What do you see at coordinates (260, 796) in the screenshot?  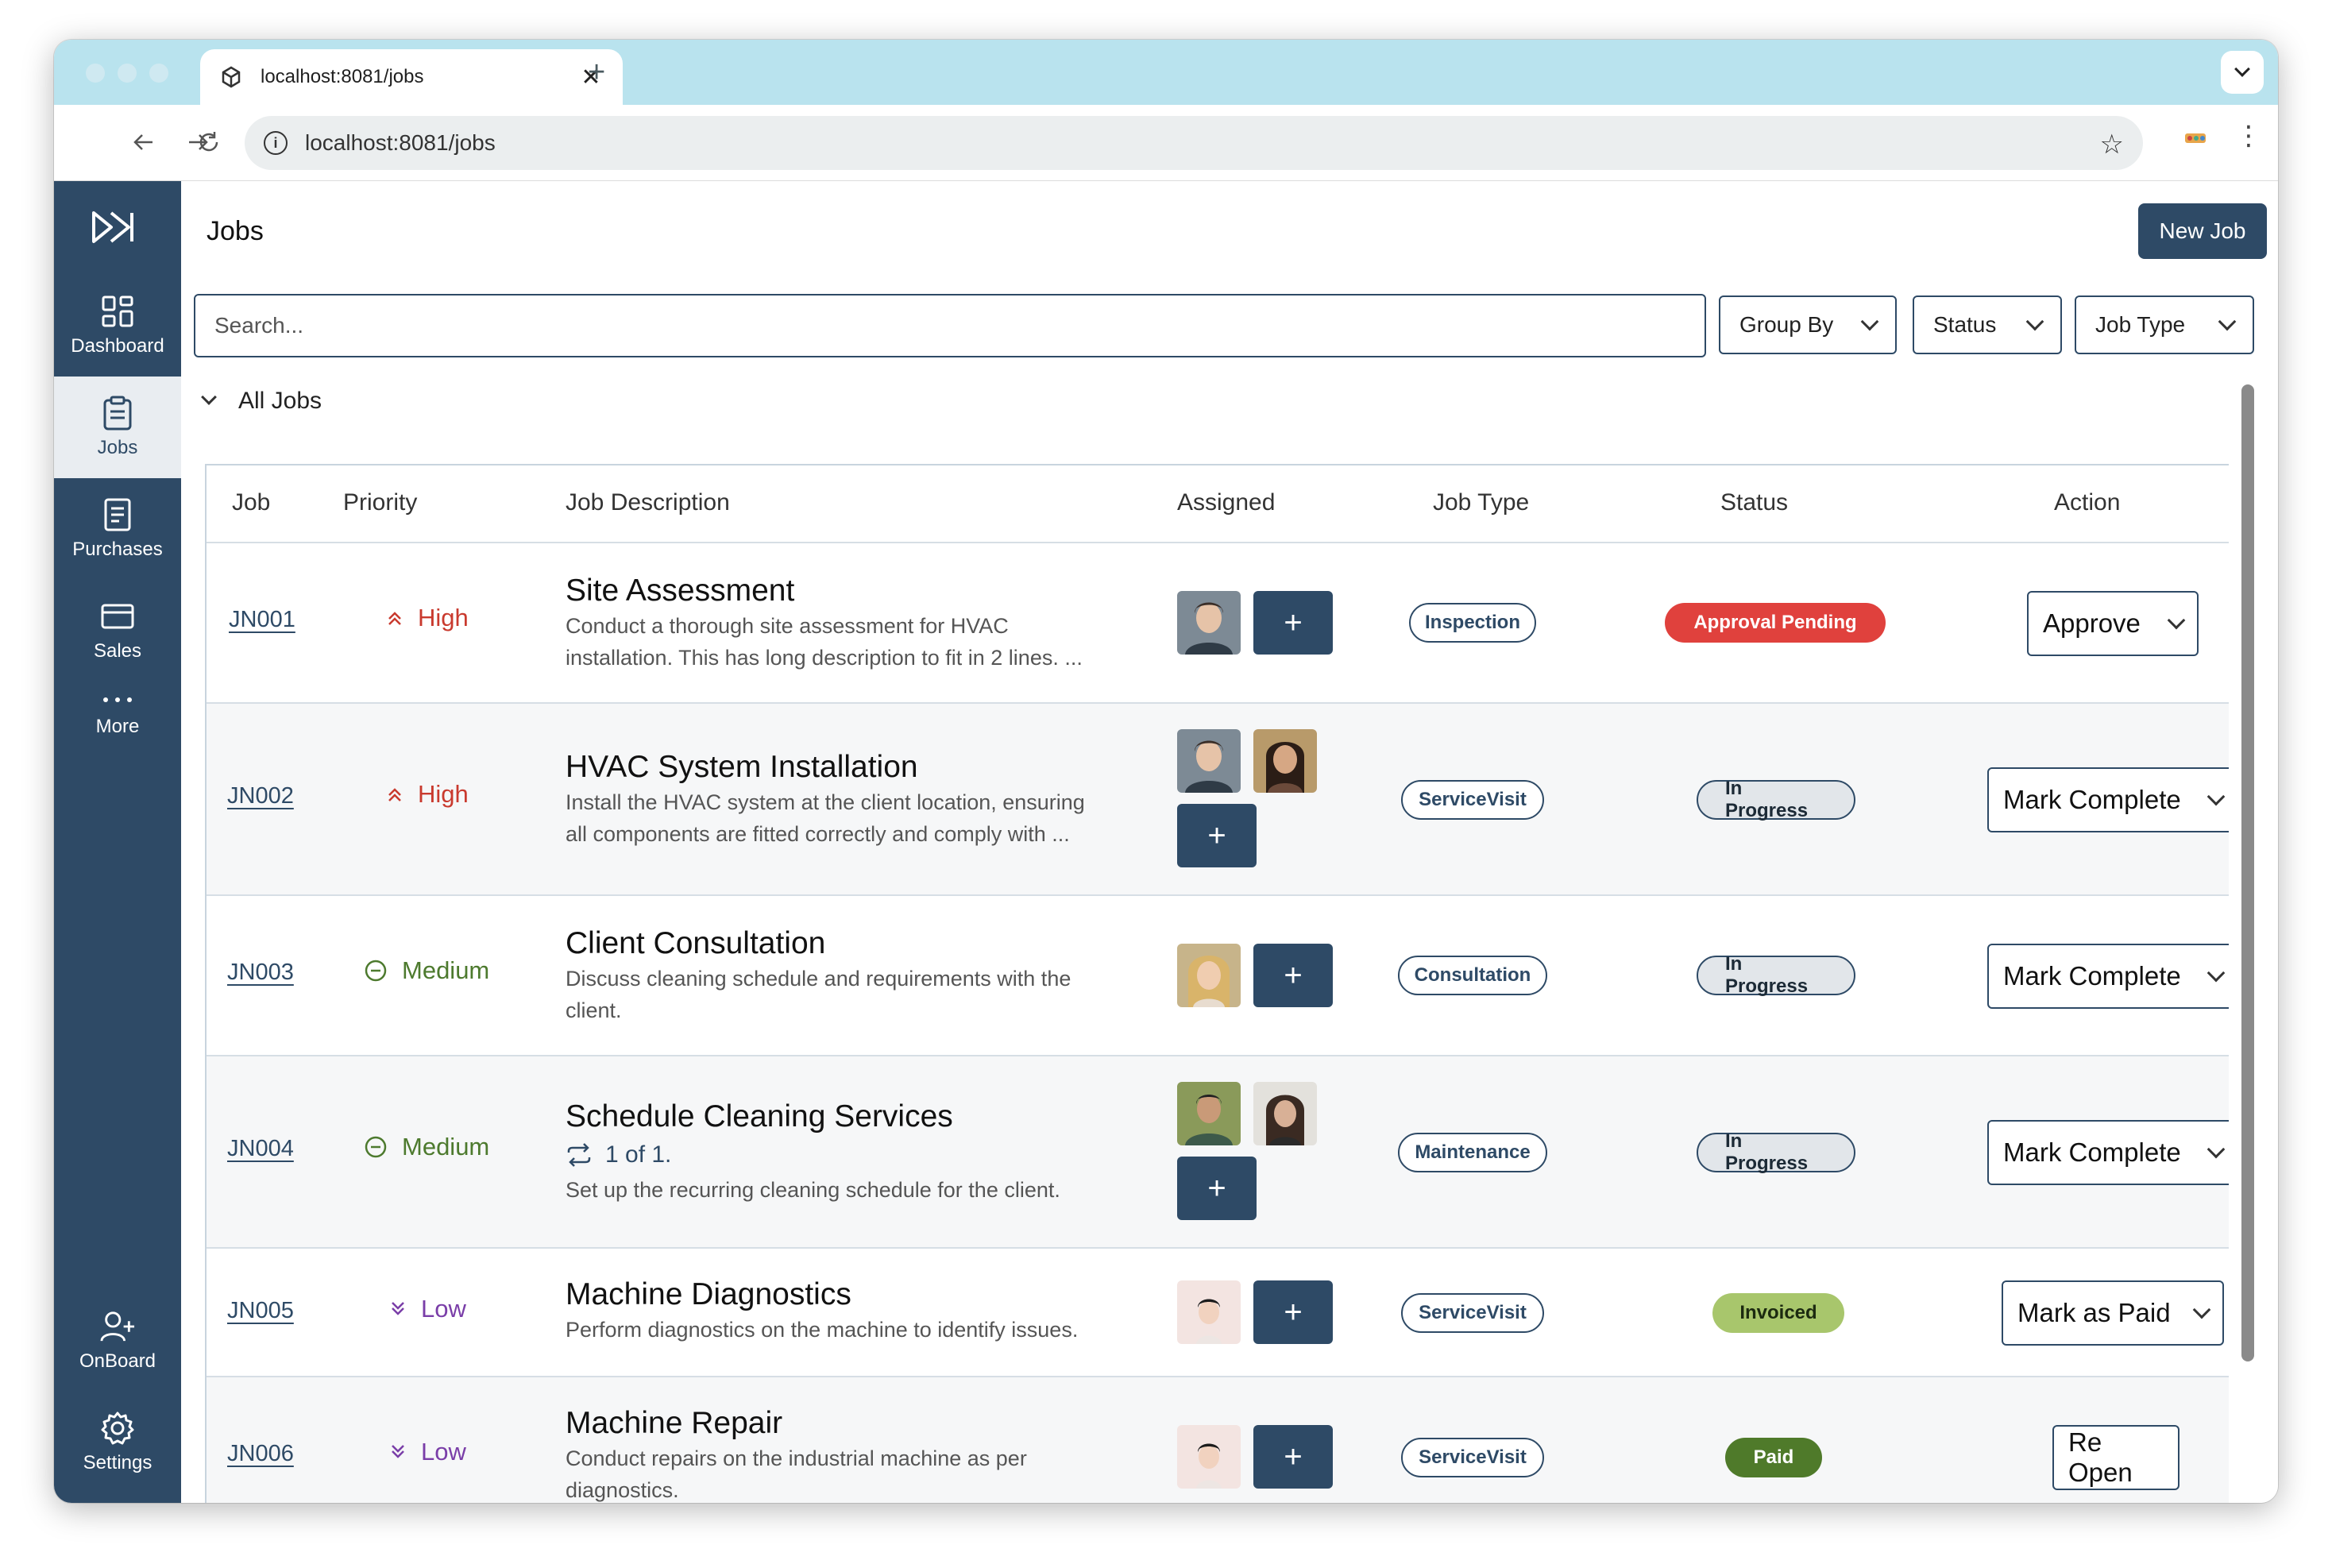 I see `job-id-link: JN002` at bounding box center [260, 796].